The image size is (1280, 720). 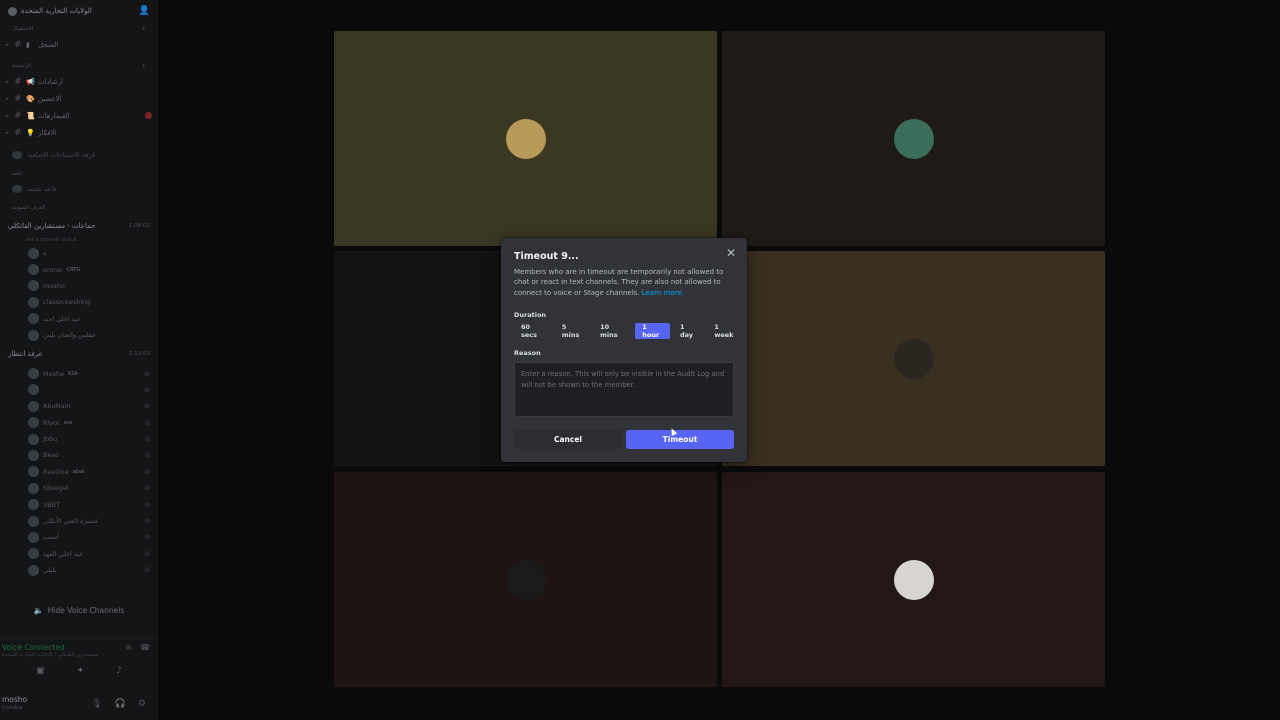 What do you see at coordinates (530, 315) in the screenshot?
I see `duration-label: Duration` at bounding box center [530, 315].